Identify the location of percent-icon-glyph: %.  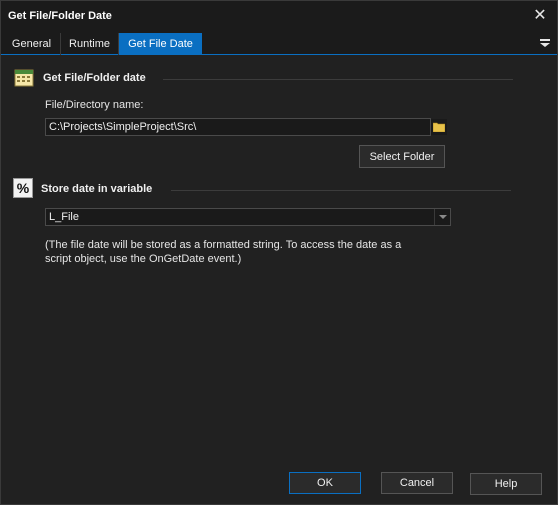
(23, 188).